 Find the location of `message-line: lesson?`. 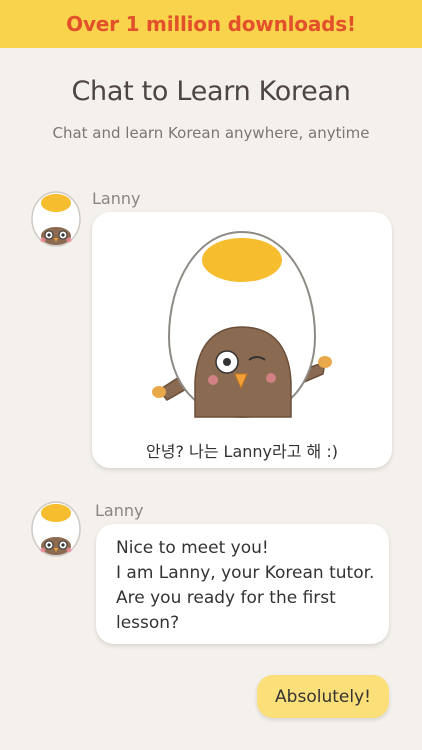

message-line: lesson? is located at coordinates (148, 623).